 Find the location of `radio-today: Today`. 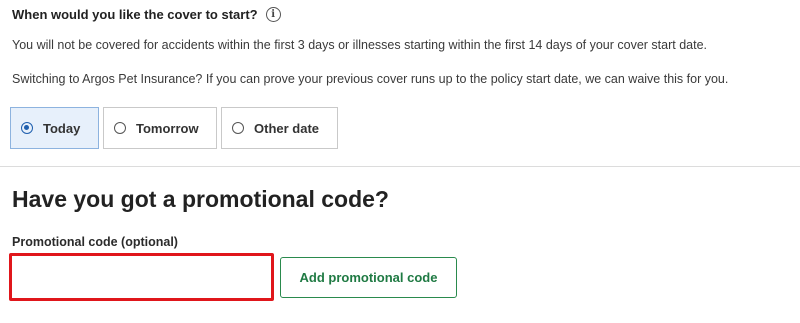

radio-today: Today is located at coordinates (54, 128).